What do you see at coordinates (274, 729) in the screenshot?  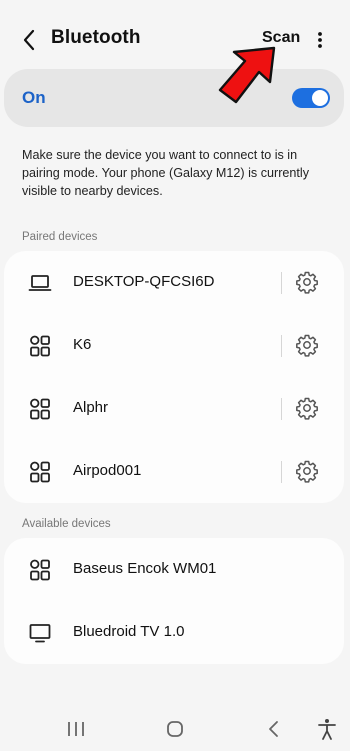 I see `nav-back-icon` at bounding box center [274, 729].